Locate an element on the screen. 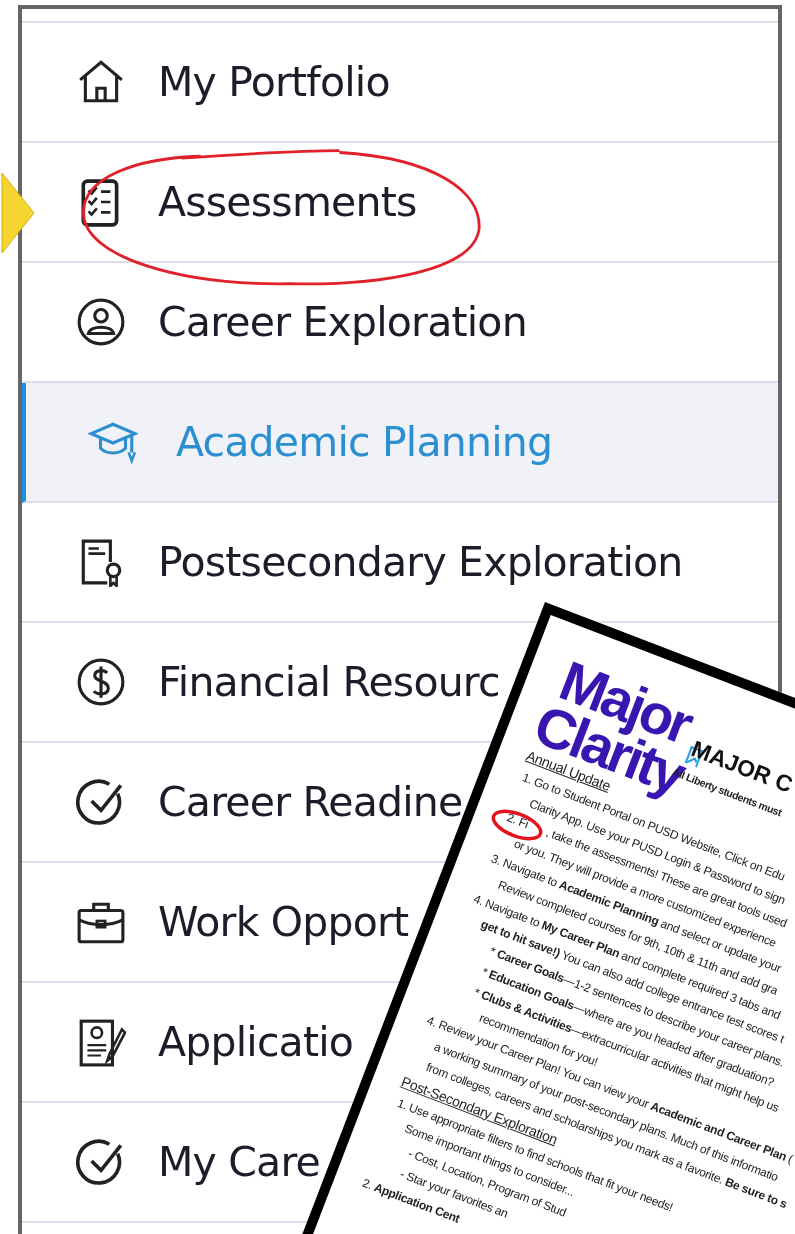 The width and height of the screenshot is (795, 1234). sidebar-item: My Portfolio is located at coordinates (400, 83).